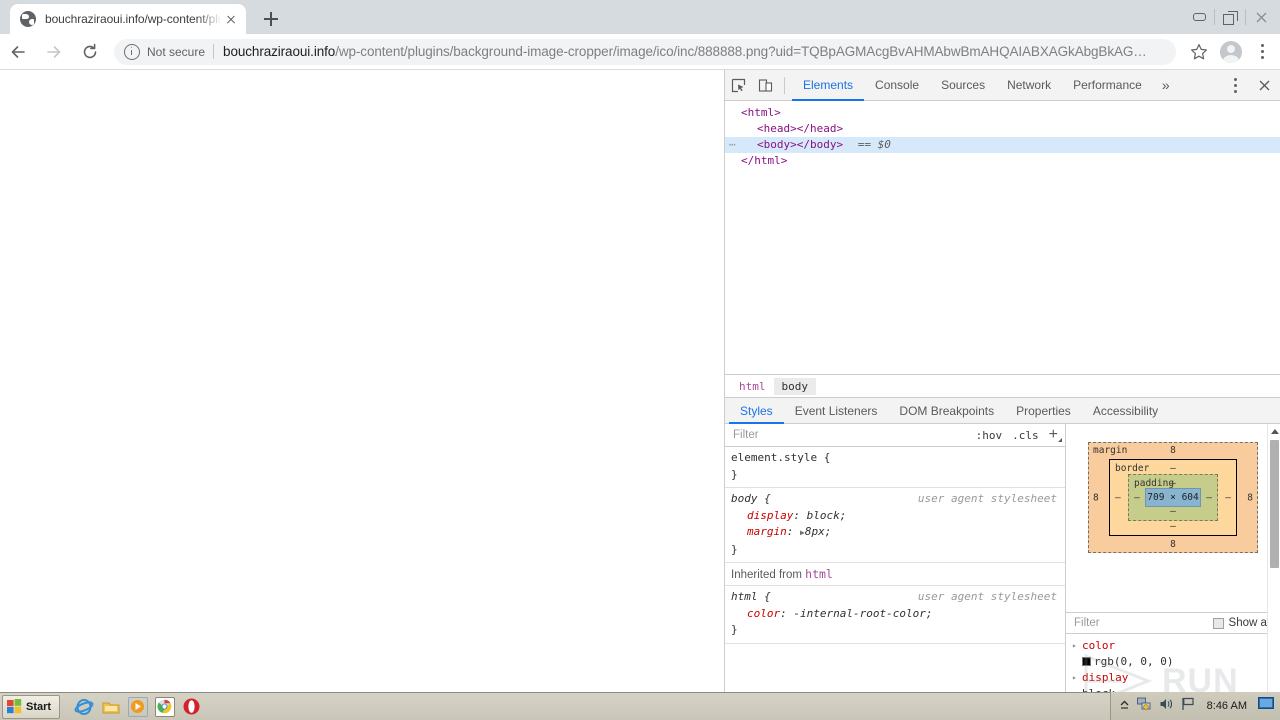 This screenshot has width=1280, height=720. Describe the element at coordinates (836, 411) in the screenshot. I see `tab-event-listeners: Event Listeners` at that location.